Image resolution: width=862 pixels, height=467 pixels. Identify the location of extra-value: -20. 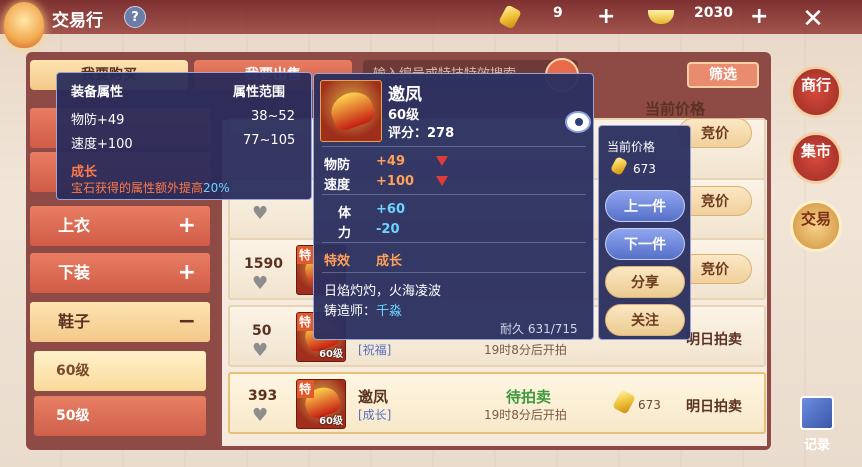
(388, 229).